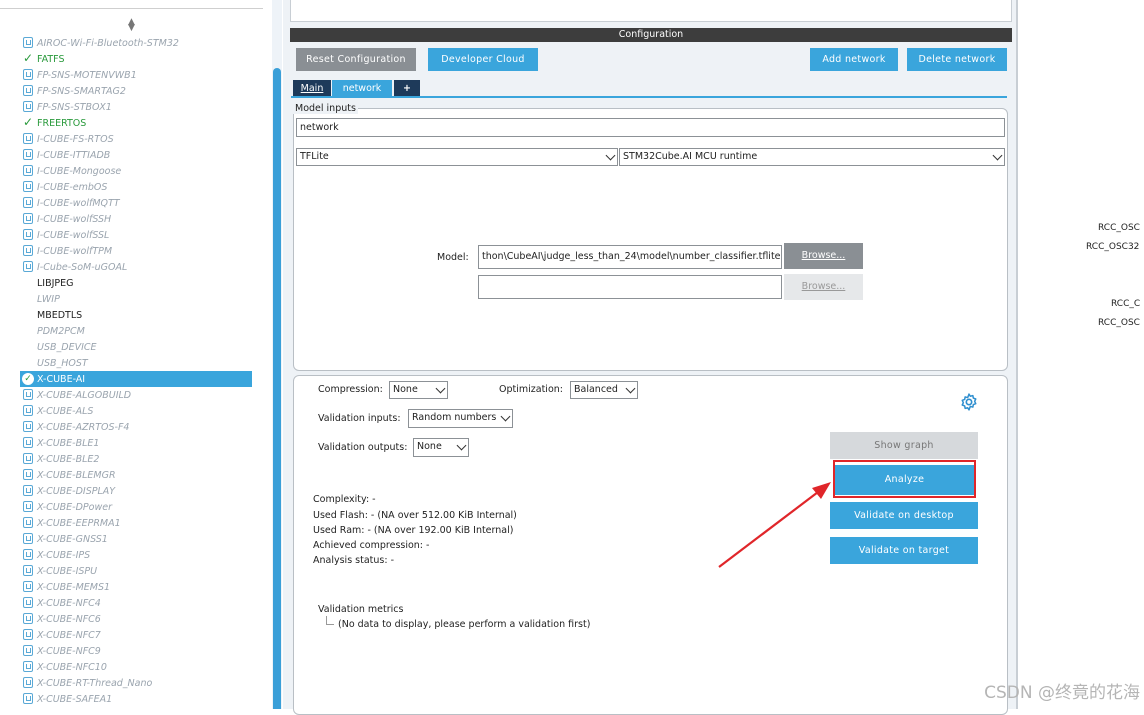 This screenshot has width=1144, height=715. What do you see at coordinates (325, 108) in the screenshot?
I see `model-inputs-legend: Model inputs` at bounding box center [325, 108].